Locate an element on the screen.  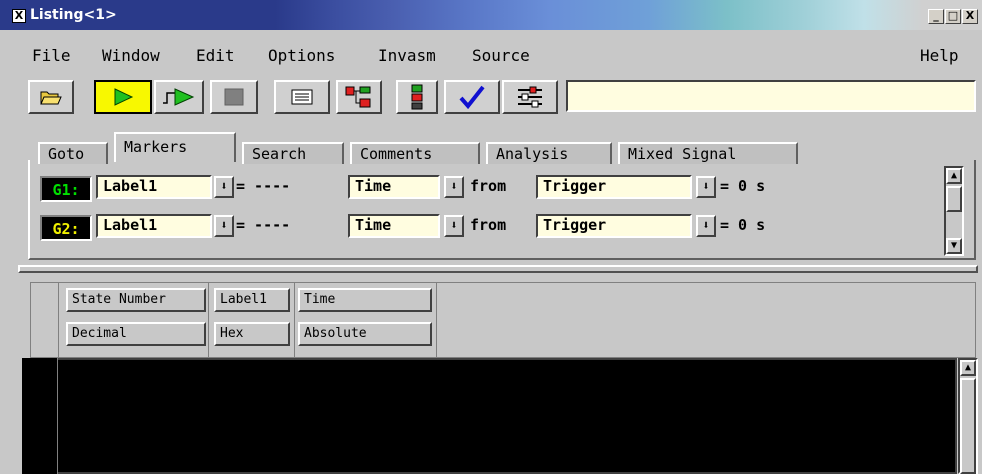
menu-invasm: Invasm is located at coordinates (407, 55).